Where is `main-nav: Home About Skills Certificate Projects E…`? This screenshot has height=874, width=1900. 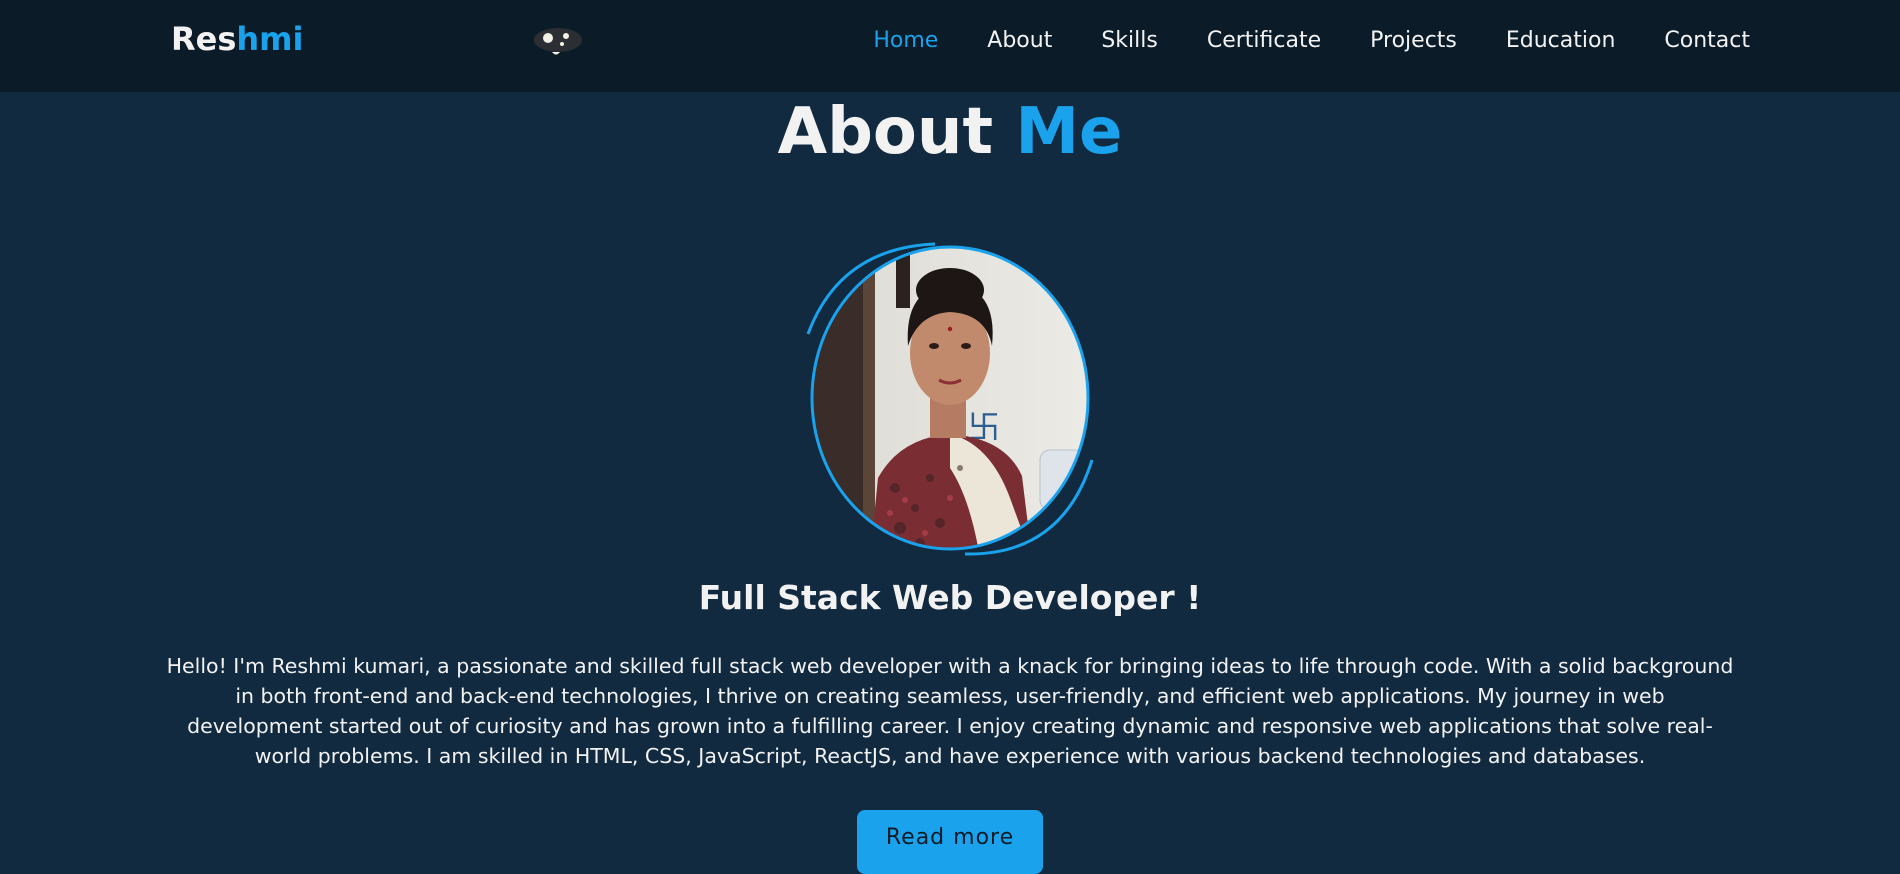 main-nav: Home About Skills Certificate Projects E… is located at coordinates (1287, 40).